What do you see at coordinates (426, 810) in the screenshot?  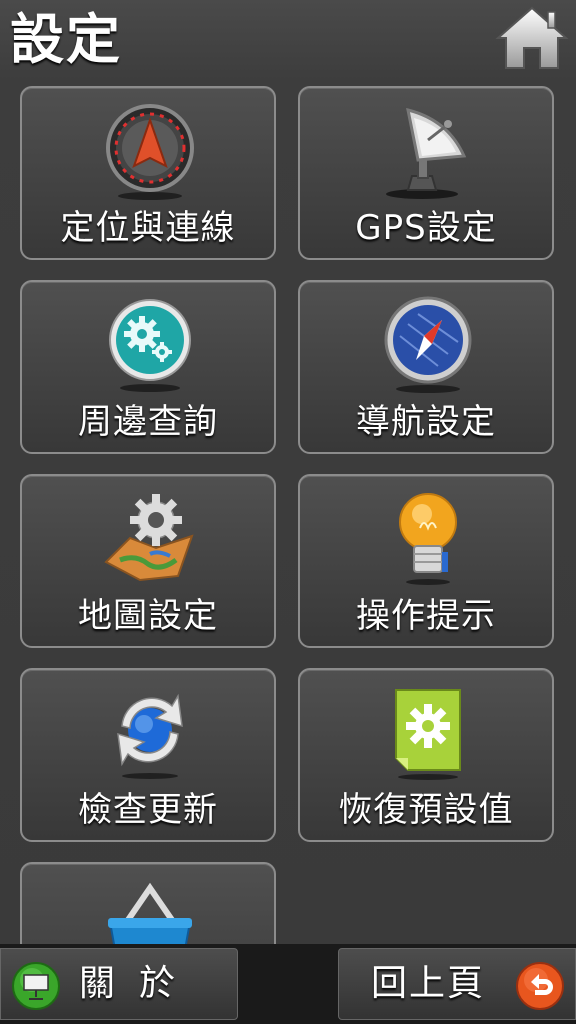 I see `tile-label: 恢復預設值` at bounding box center [426, 810].